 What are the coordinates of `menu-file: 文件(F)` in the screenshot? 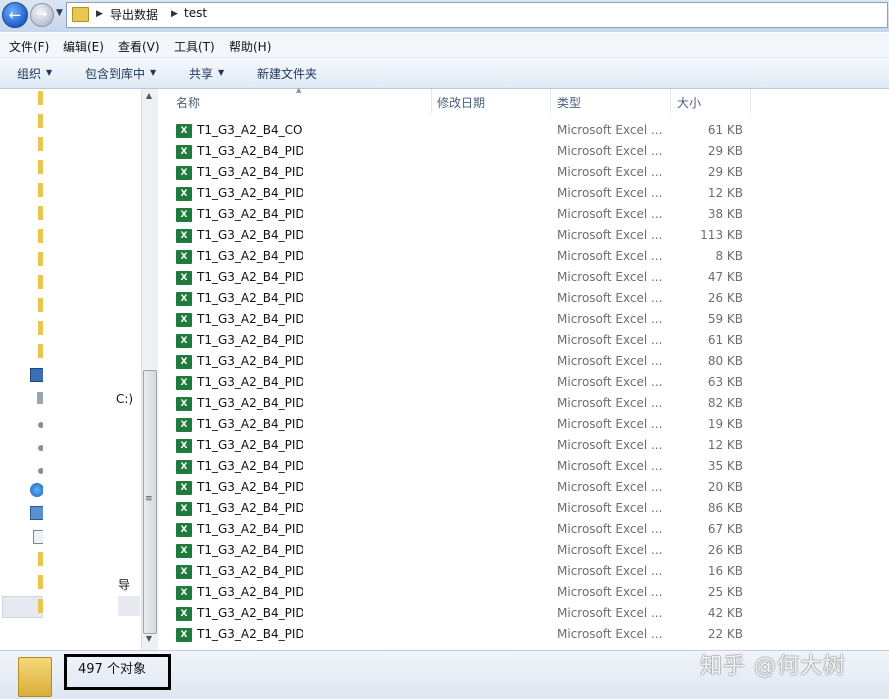 It's located at (29, 46).